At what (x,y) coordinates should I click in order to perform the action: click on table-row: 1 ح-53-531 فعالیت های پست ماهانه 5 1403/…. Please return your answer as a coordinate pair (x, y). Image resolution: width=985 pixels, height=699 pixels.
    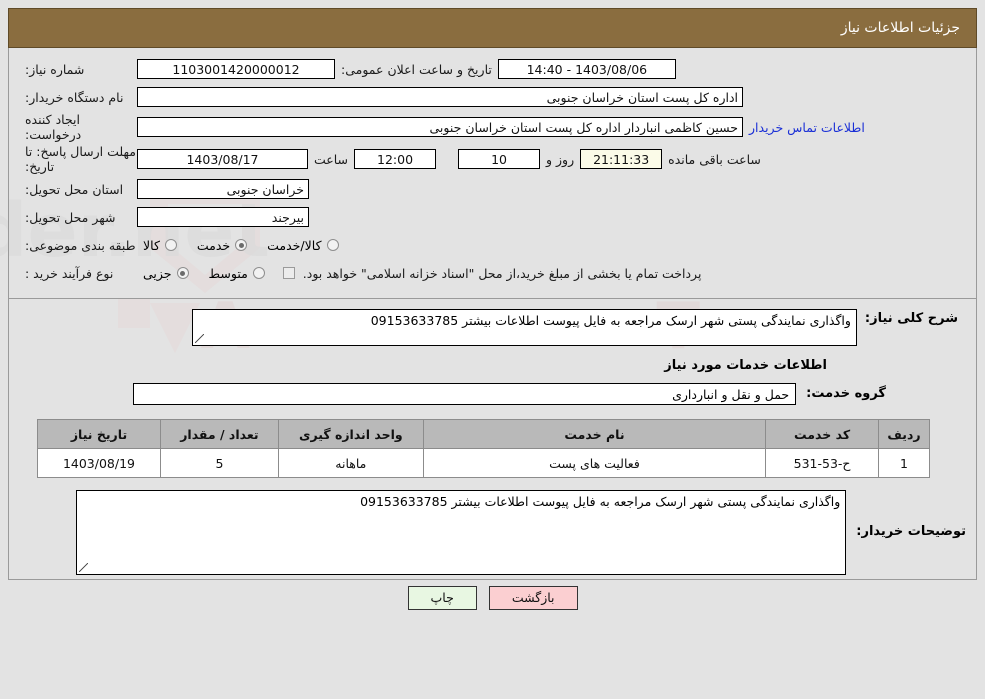
    Looking at the image, I should click on (483, 463).